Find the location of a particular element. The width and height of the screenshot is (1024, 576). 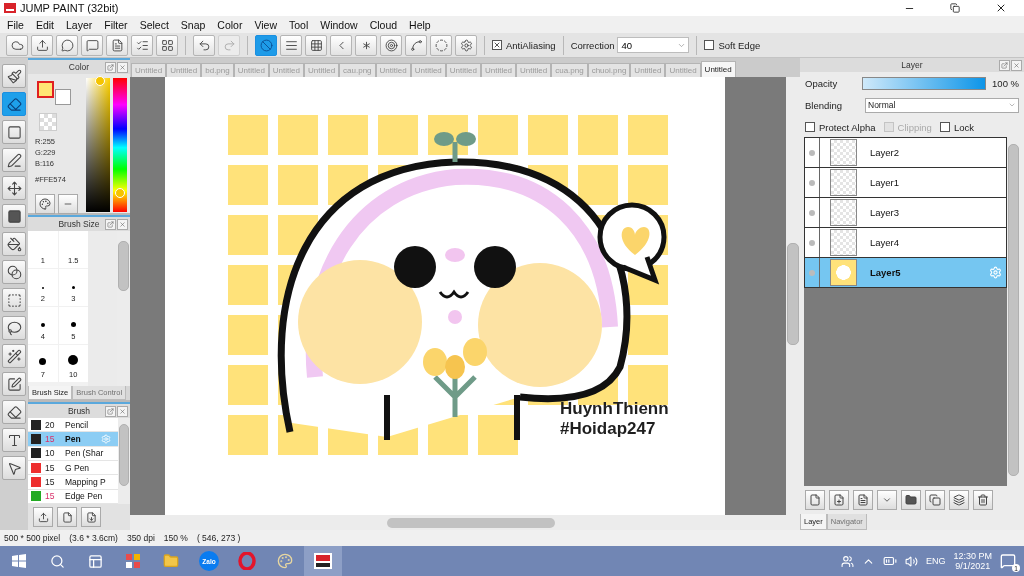

layer-row: Layer4 is located at coordinates (905, 242).